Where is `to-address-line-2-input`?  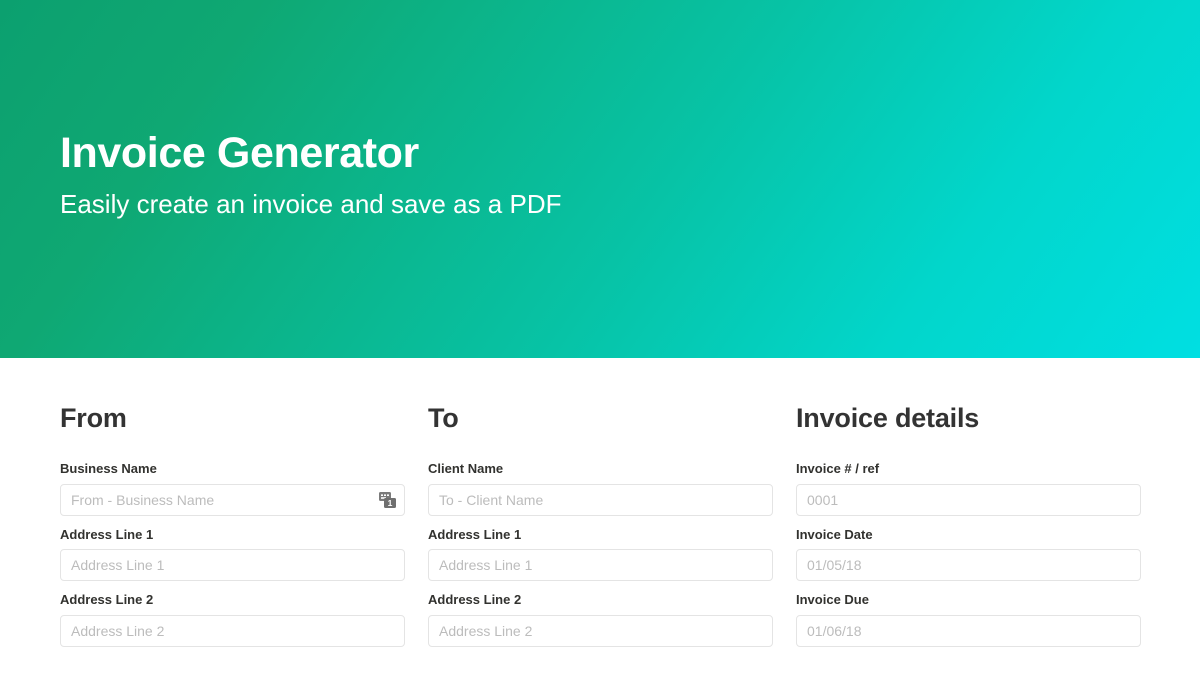
to-address-line-2-input is located at coordinates (600, 631).